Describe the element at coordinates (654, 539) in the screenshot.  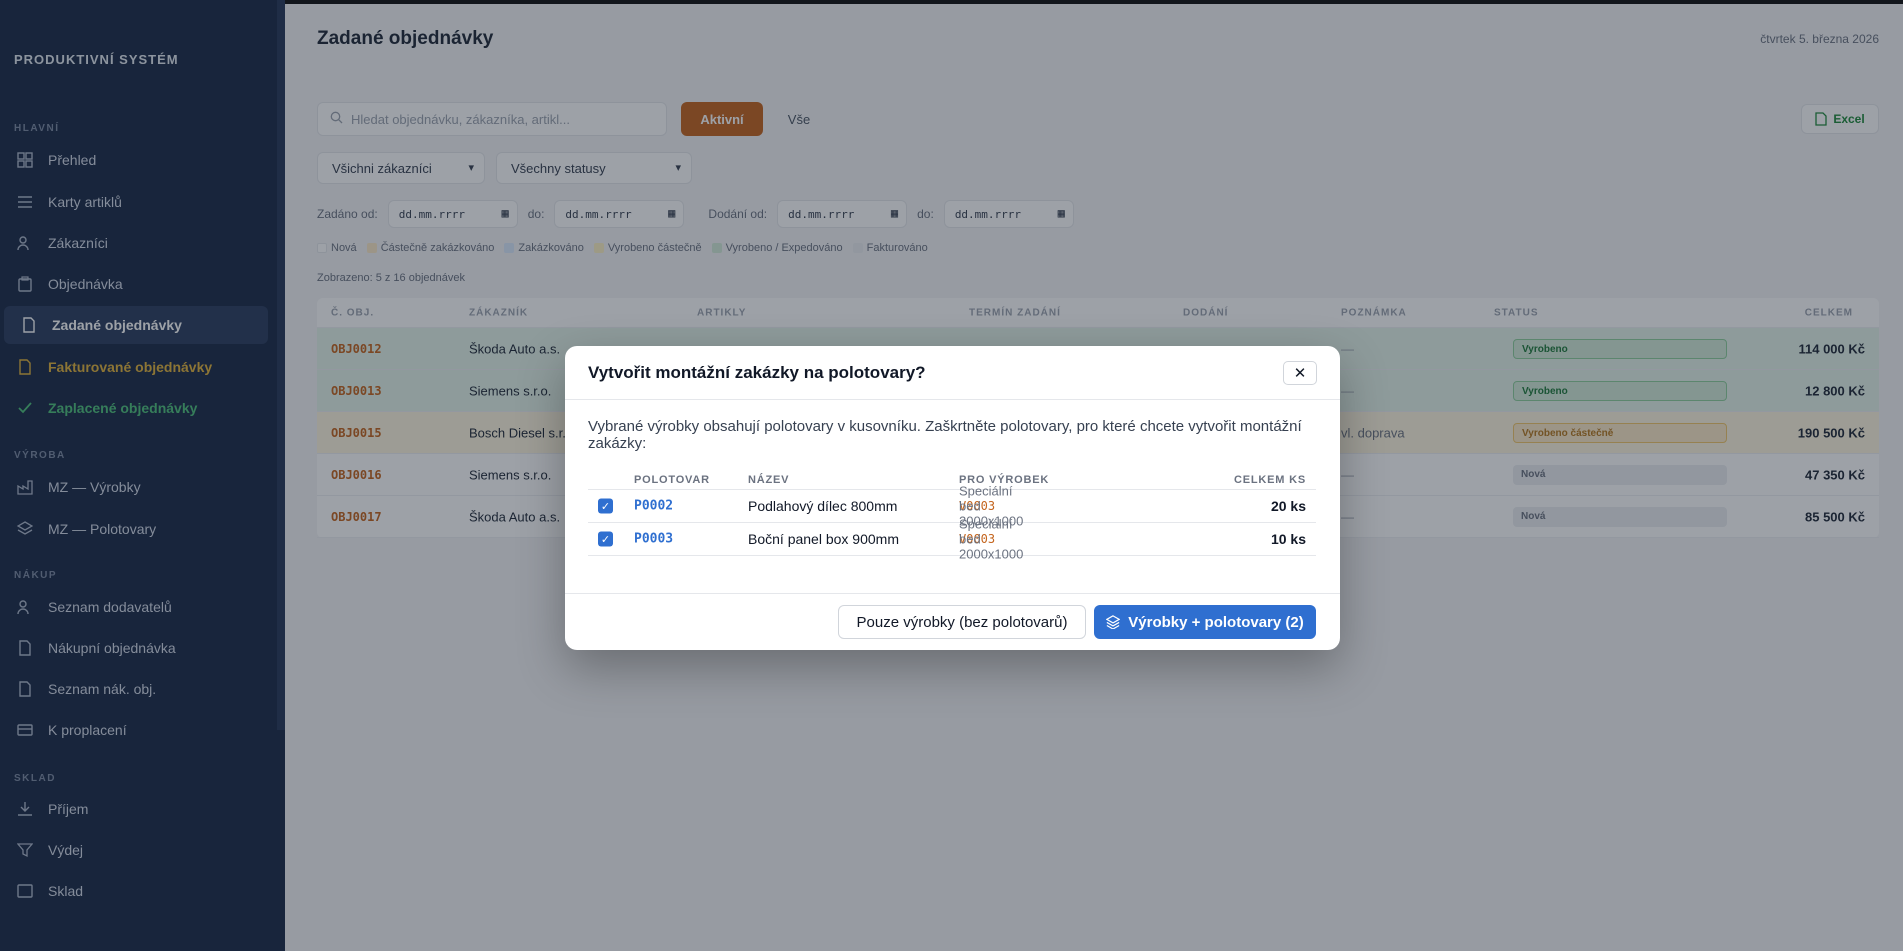
I see `semifinished-code: P0003` at that location.